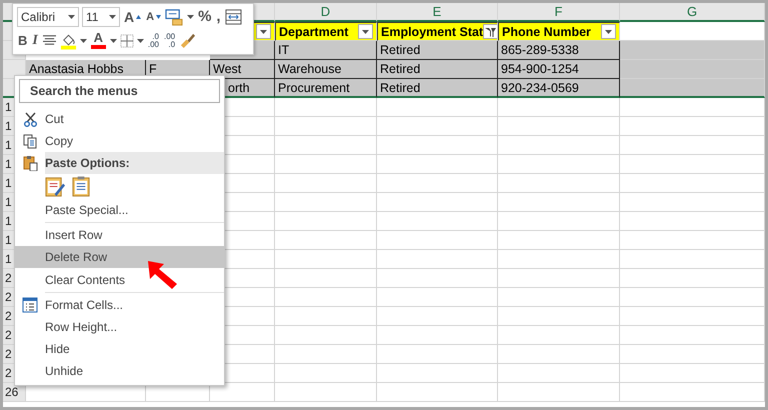  I want to click on header-label: Phone Number, so click(546, 31).